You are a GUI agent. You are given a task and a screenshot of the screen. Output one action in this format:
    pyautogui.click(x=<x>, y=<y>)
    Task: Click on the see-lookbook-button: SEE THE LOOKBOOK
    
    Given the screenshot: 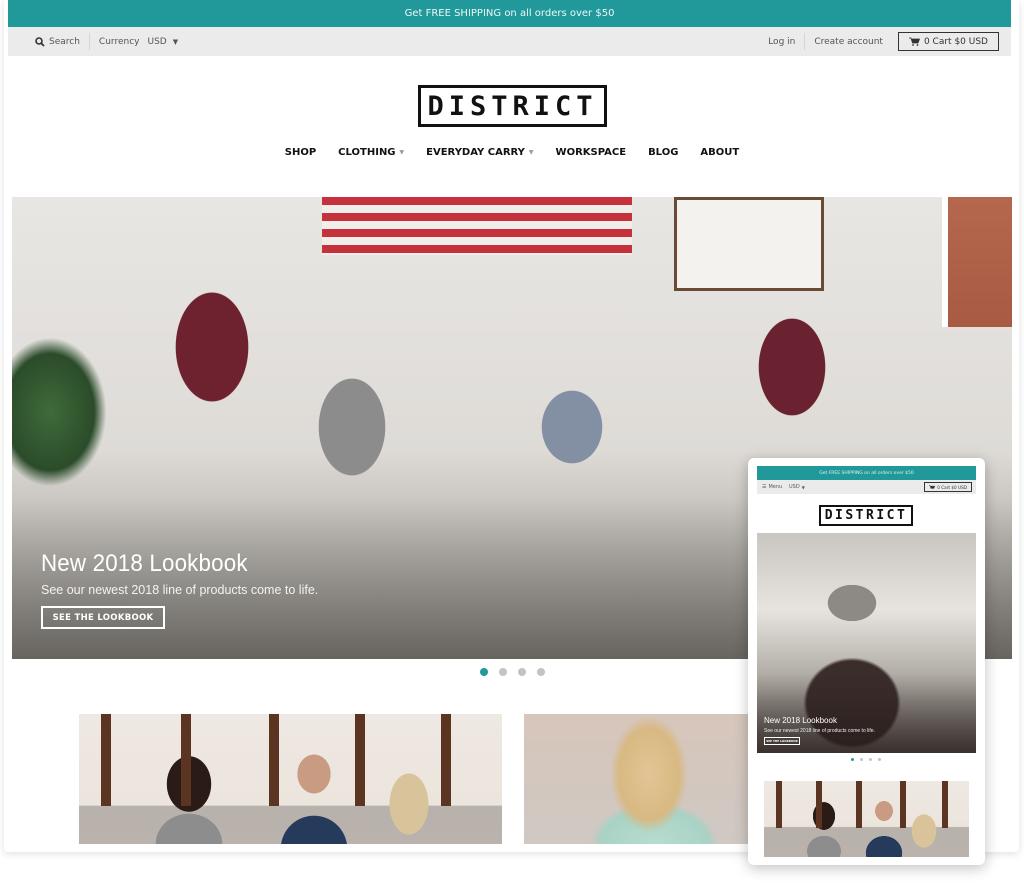 What is the action you would take?
    pyautogui.click(x=103, y=617)
    